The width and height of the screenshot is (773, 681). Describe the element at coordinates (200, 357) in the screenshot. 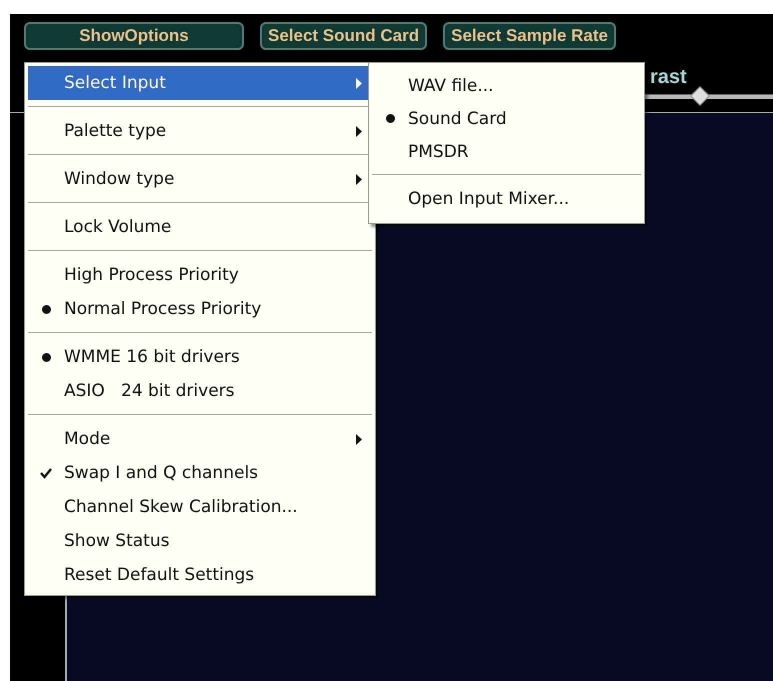

I see `menu-item: WMME 16 bit drivers` at that location.